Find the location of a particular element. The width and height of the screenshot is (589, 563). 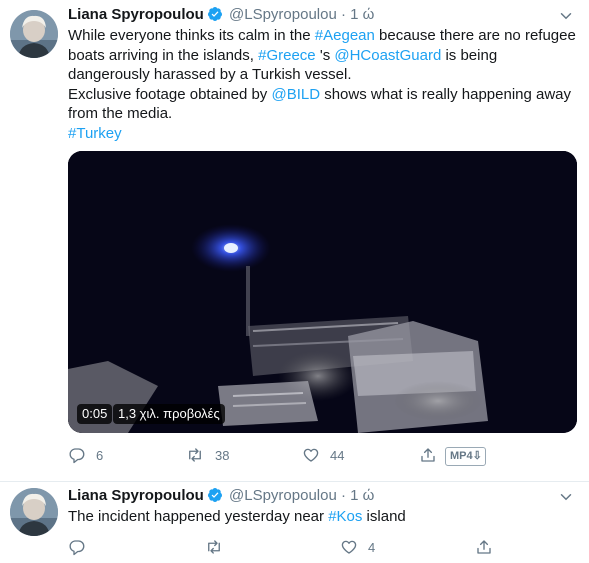

mention-link: @HCoastGuard is located at coordinates (387, 55).